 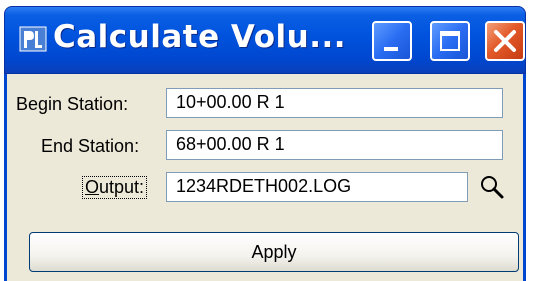 What do you see at coordinates (33, 39) in the screenshot?
I see `app-logo-icon` at bounding box center [33, 39].